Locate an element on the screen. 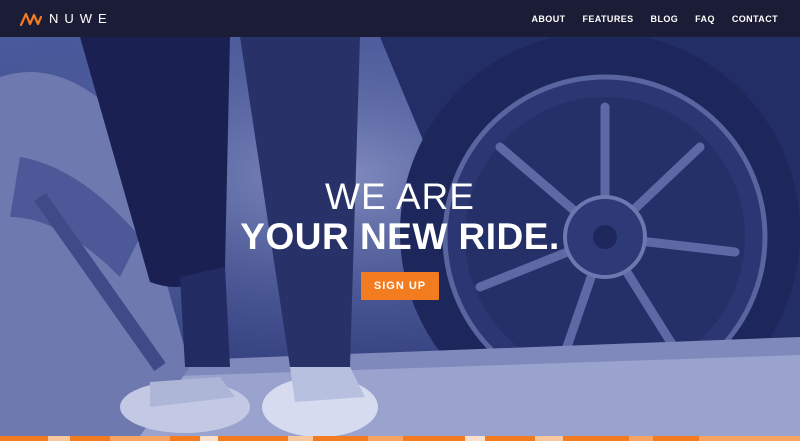  nuwe-logo-icon is located at coordinates (31, 19).